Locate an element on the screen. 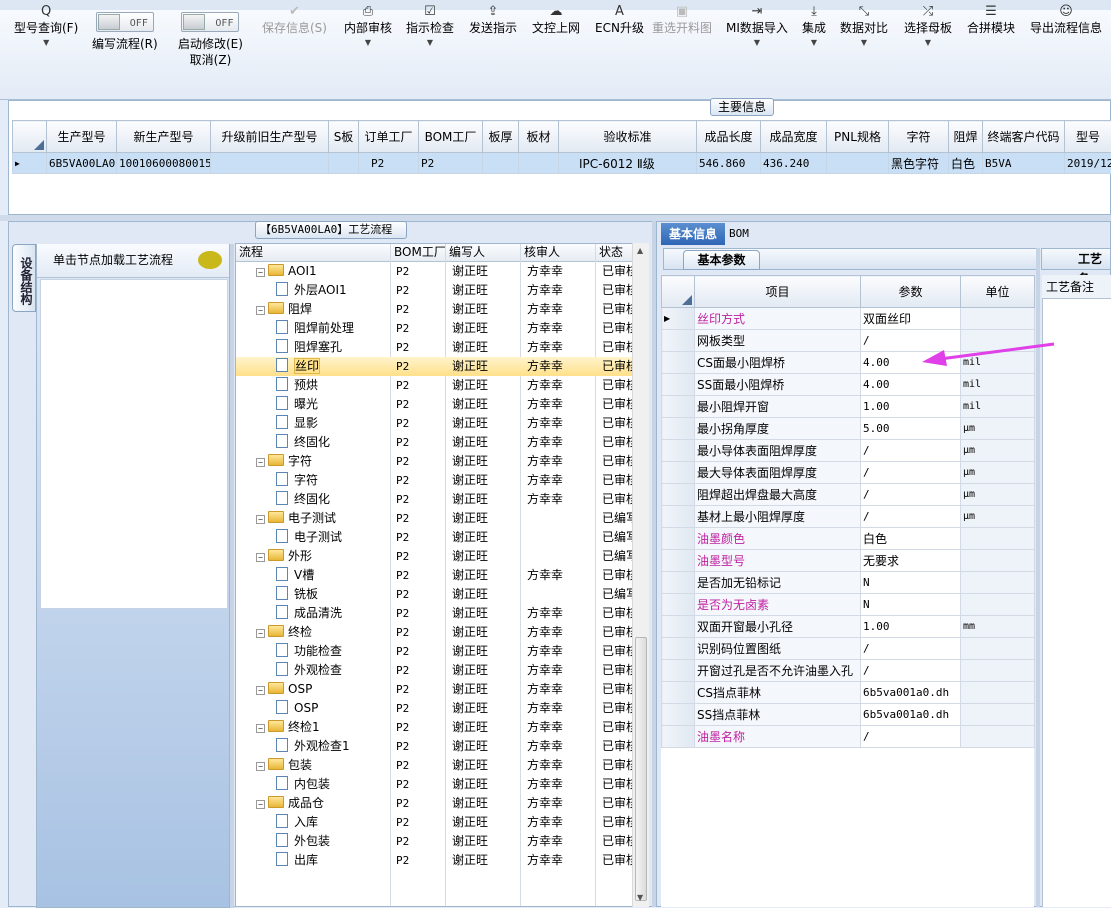 The height and width of the screenshot is (908, 1111). param-value: 4.00 is located at coordinates (911, 363).